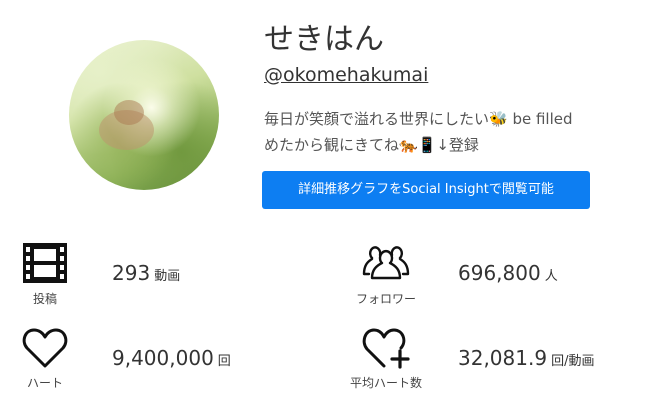 Image resolution: width=654 pixels, height=398 pixels. I want to click on stat-hearts-number: 9,400,000, so click(163, 358).